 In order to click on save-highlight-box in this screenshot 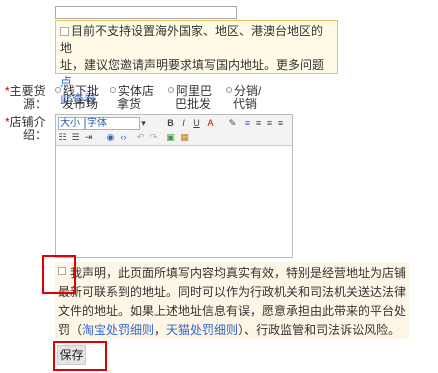, I will do `click(80, 356)`.